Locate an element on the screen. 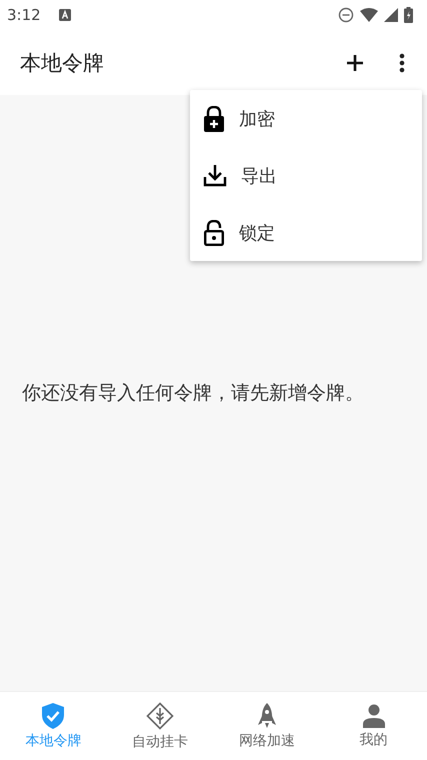  empty-message: 你还没有导入任何令牌，请先新增令牌。 is located at coordinates (193, 393).